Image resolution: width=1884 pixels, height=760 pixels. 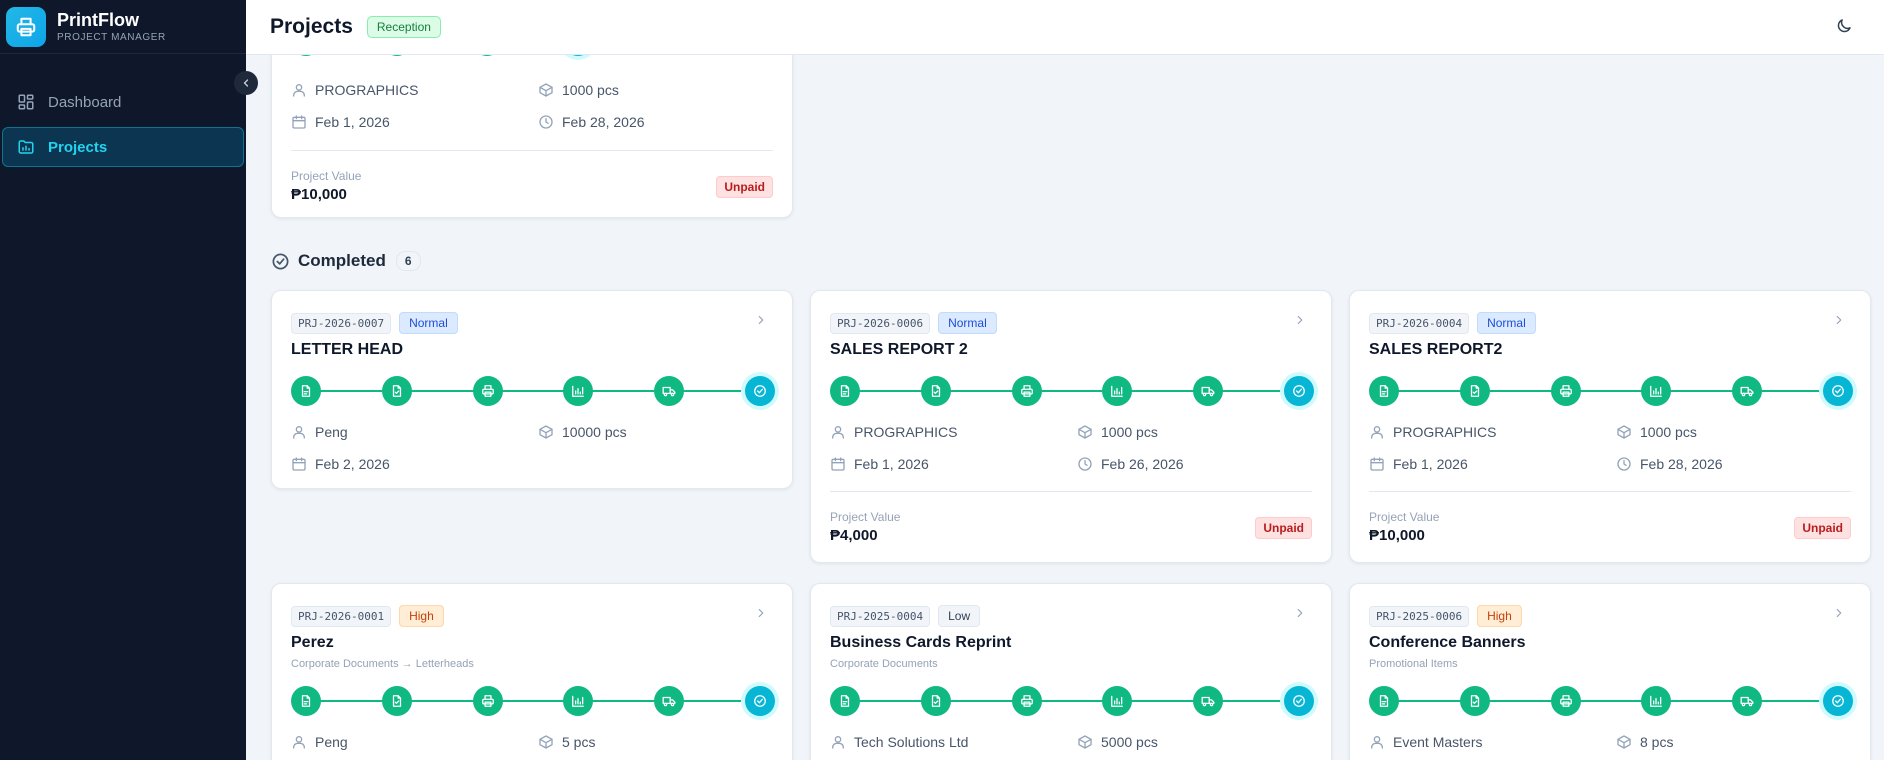 I want to click on due-date-meta: Feb 26, 2026, so click(x=1130, y=464).